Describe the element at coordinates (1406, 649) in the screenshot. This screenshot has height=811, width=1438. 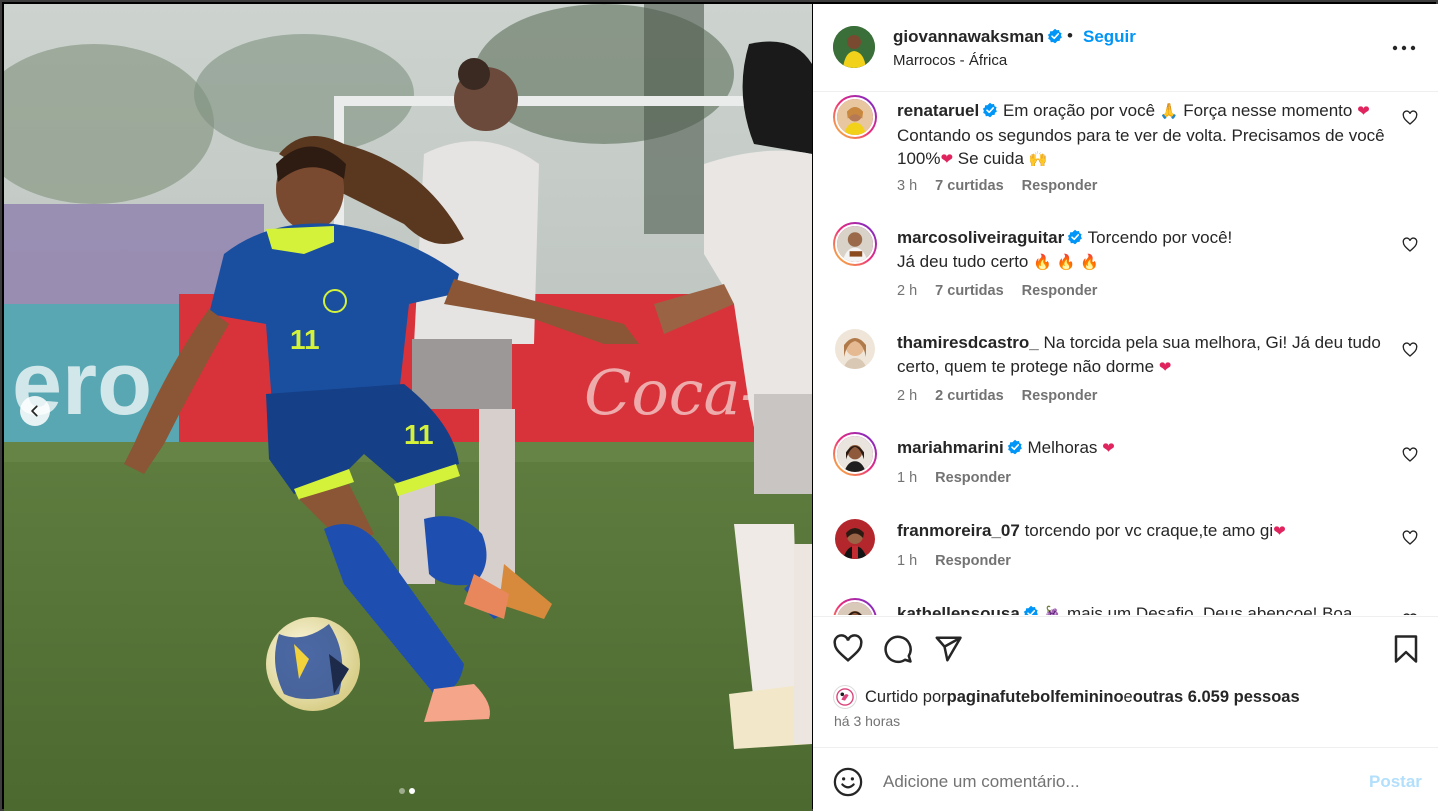
I see `save-bookmark-icon` at that location.